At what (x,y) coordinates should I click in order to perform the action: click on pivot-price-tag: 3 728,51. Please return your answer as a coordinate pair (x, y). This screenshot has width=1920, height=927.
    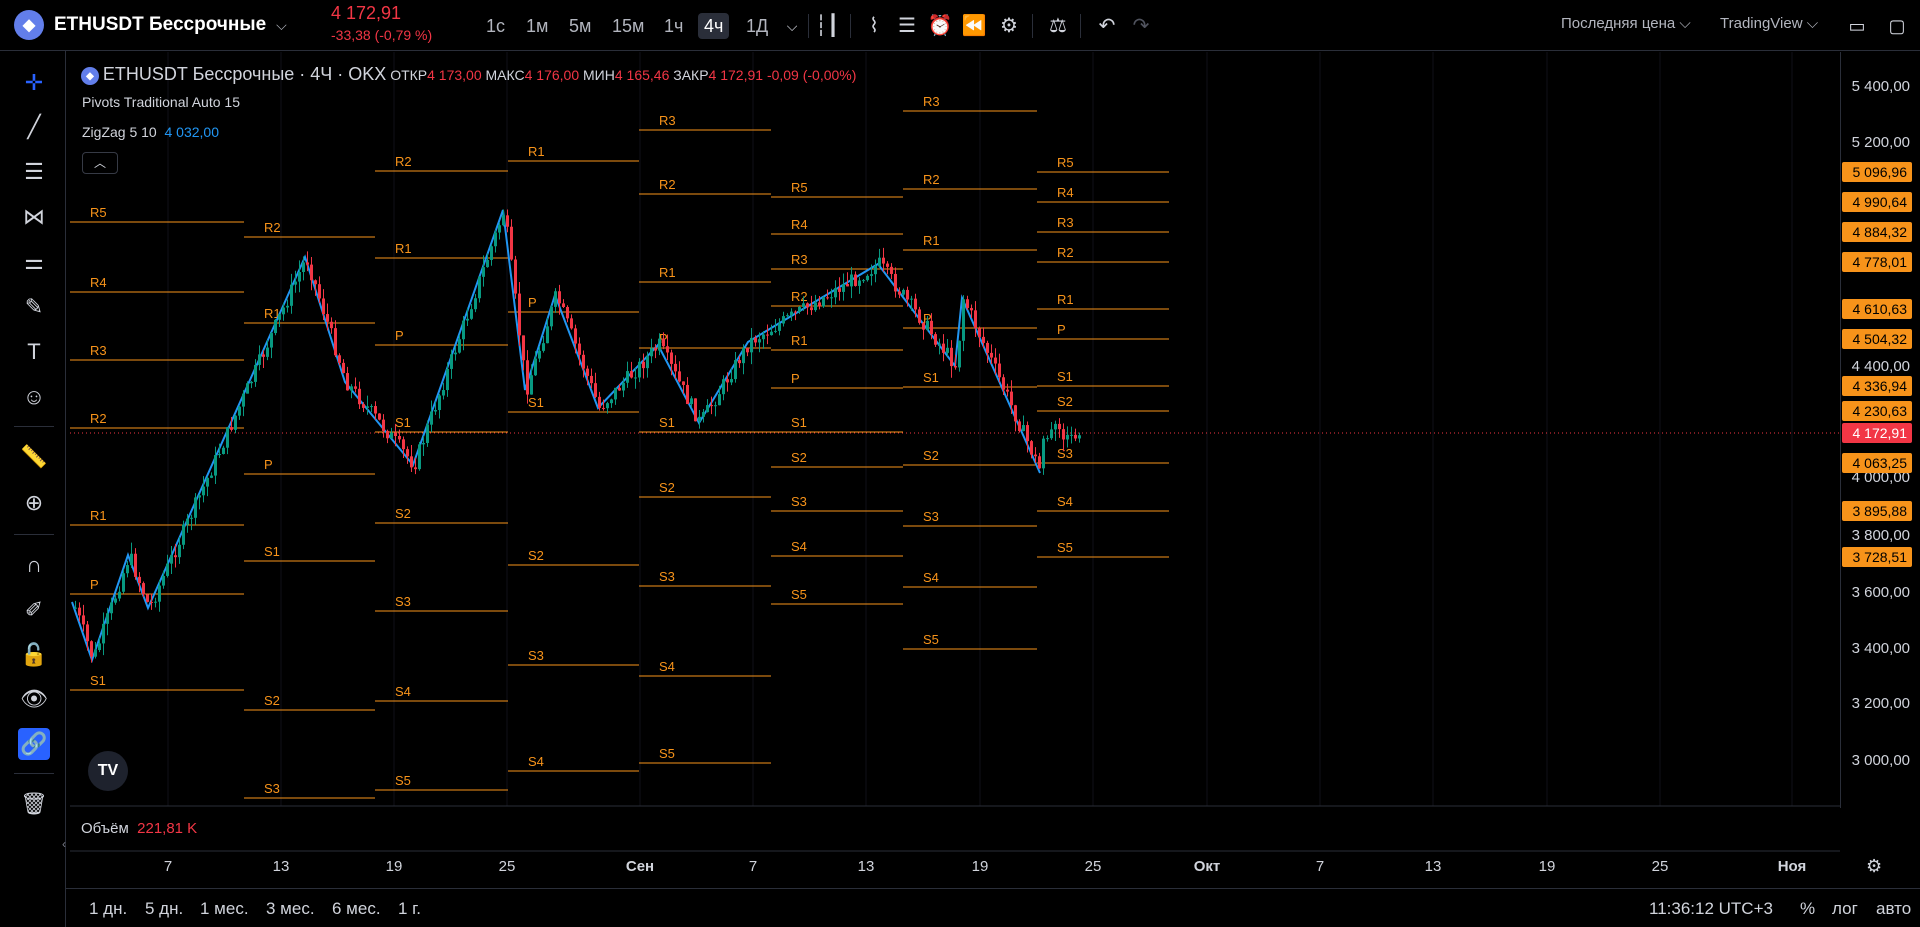
    Looking at the image, I should click on (1877, 557).